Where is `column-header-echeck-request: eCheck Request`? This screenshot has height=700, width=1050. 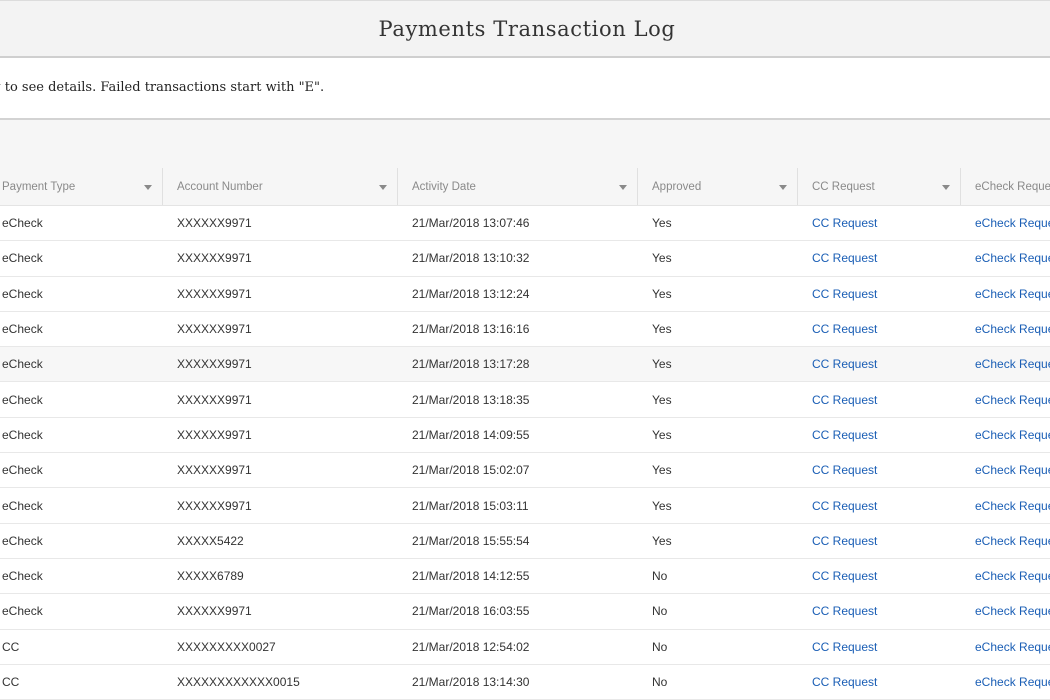 column-header-echeck-request: eCheck Request is located at coordinates (1005, 186).